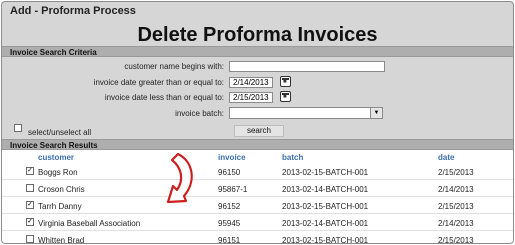 The height and width of the screenshot is (245, 515). What do you see at coordinates (73, 11) in the screenshot?
I see `window-title: Add - Proforma Process` at bounding box center [73, 11].